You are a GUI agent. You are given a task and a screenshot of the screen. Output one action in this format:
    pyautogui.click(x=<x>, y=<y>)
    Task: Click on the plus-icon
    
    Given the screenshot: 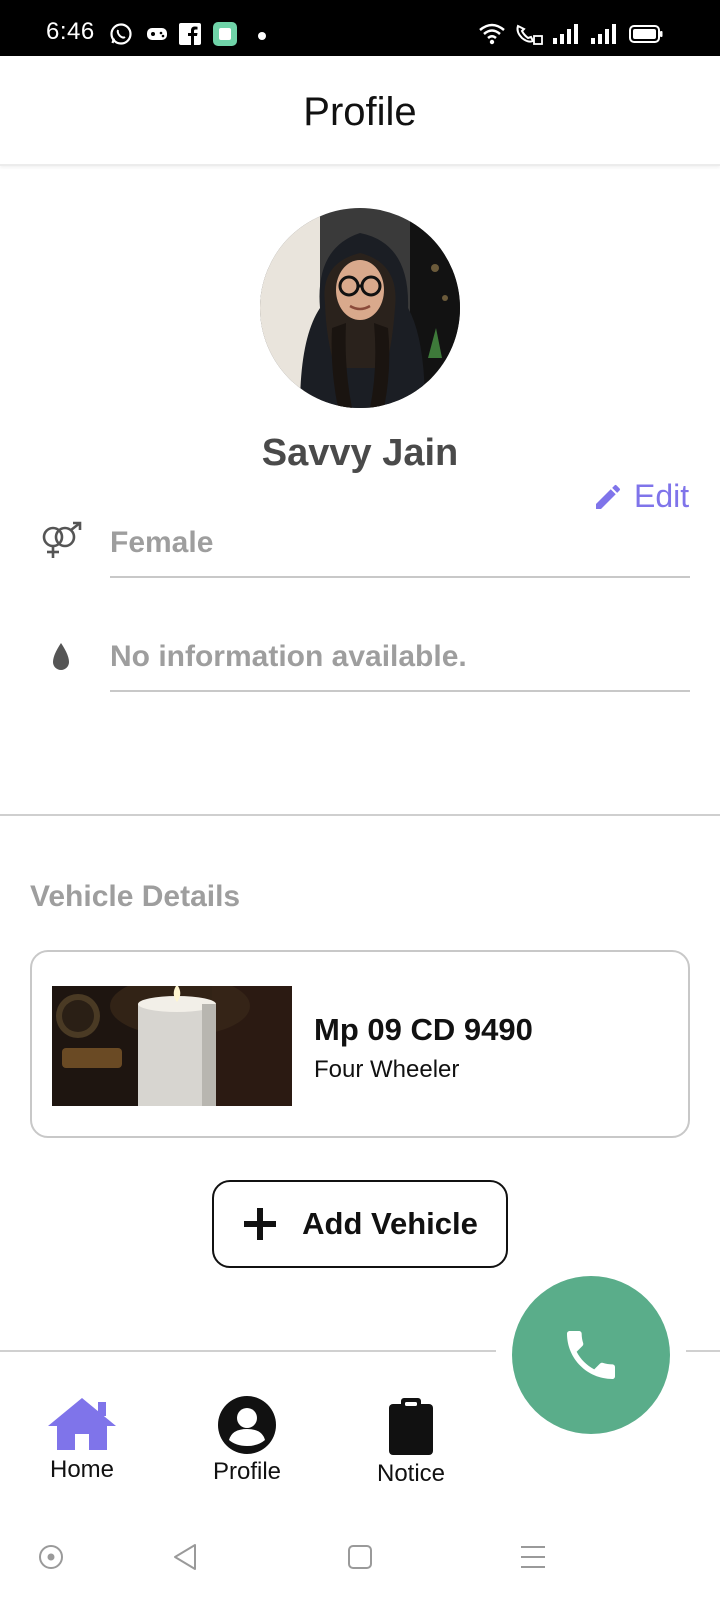 What is the action you would take?
    pyautogui.click(x=260, y=1224)
    